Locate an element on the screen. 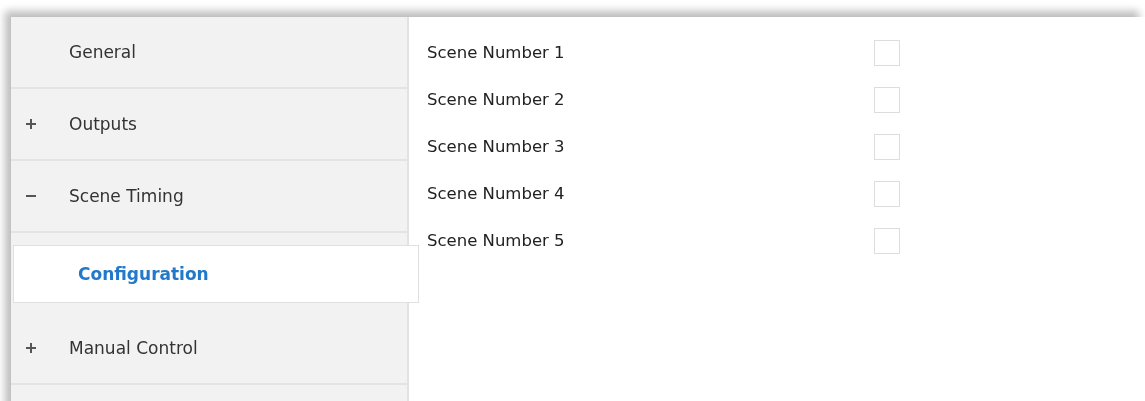 The height and width of the screenshot is (401, 1145). sidebar-item: General is located at coordinates (209, 53).